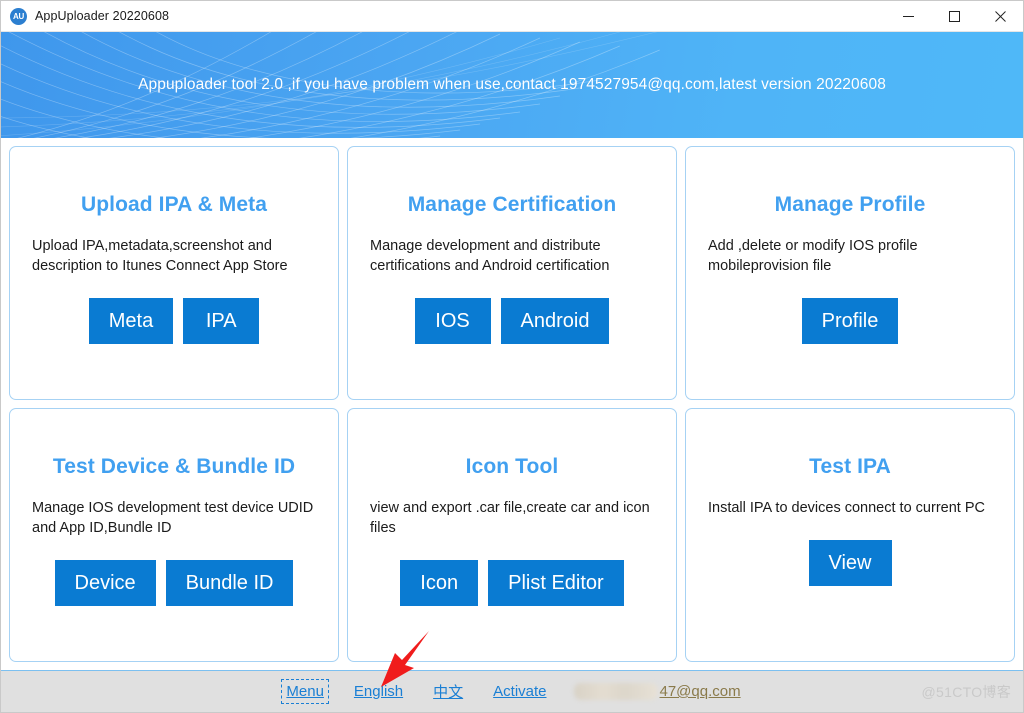 This screenshot has width=1024, height=713. I want to click on meta-button: Meta, so click(131, 321).